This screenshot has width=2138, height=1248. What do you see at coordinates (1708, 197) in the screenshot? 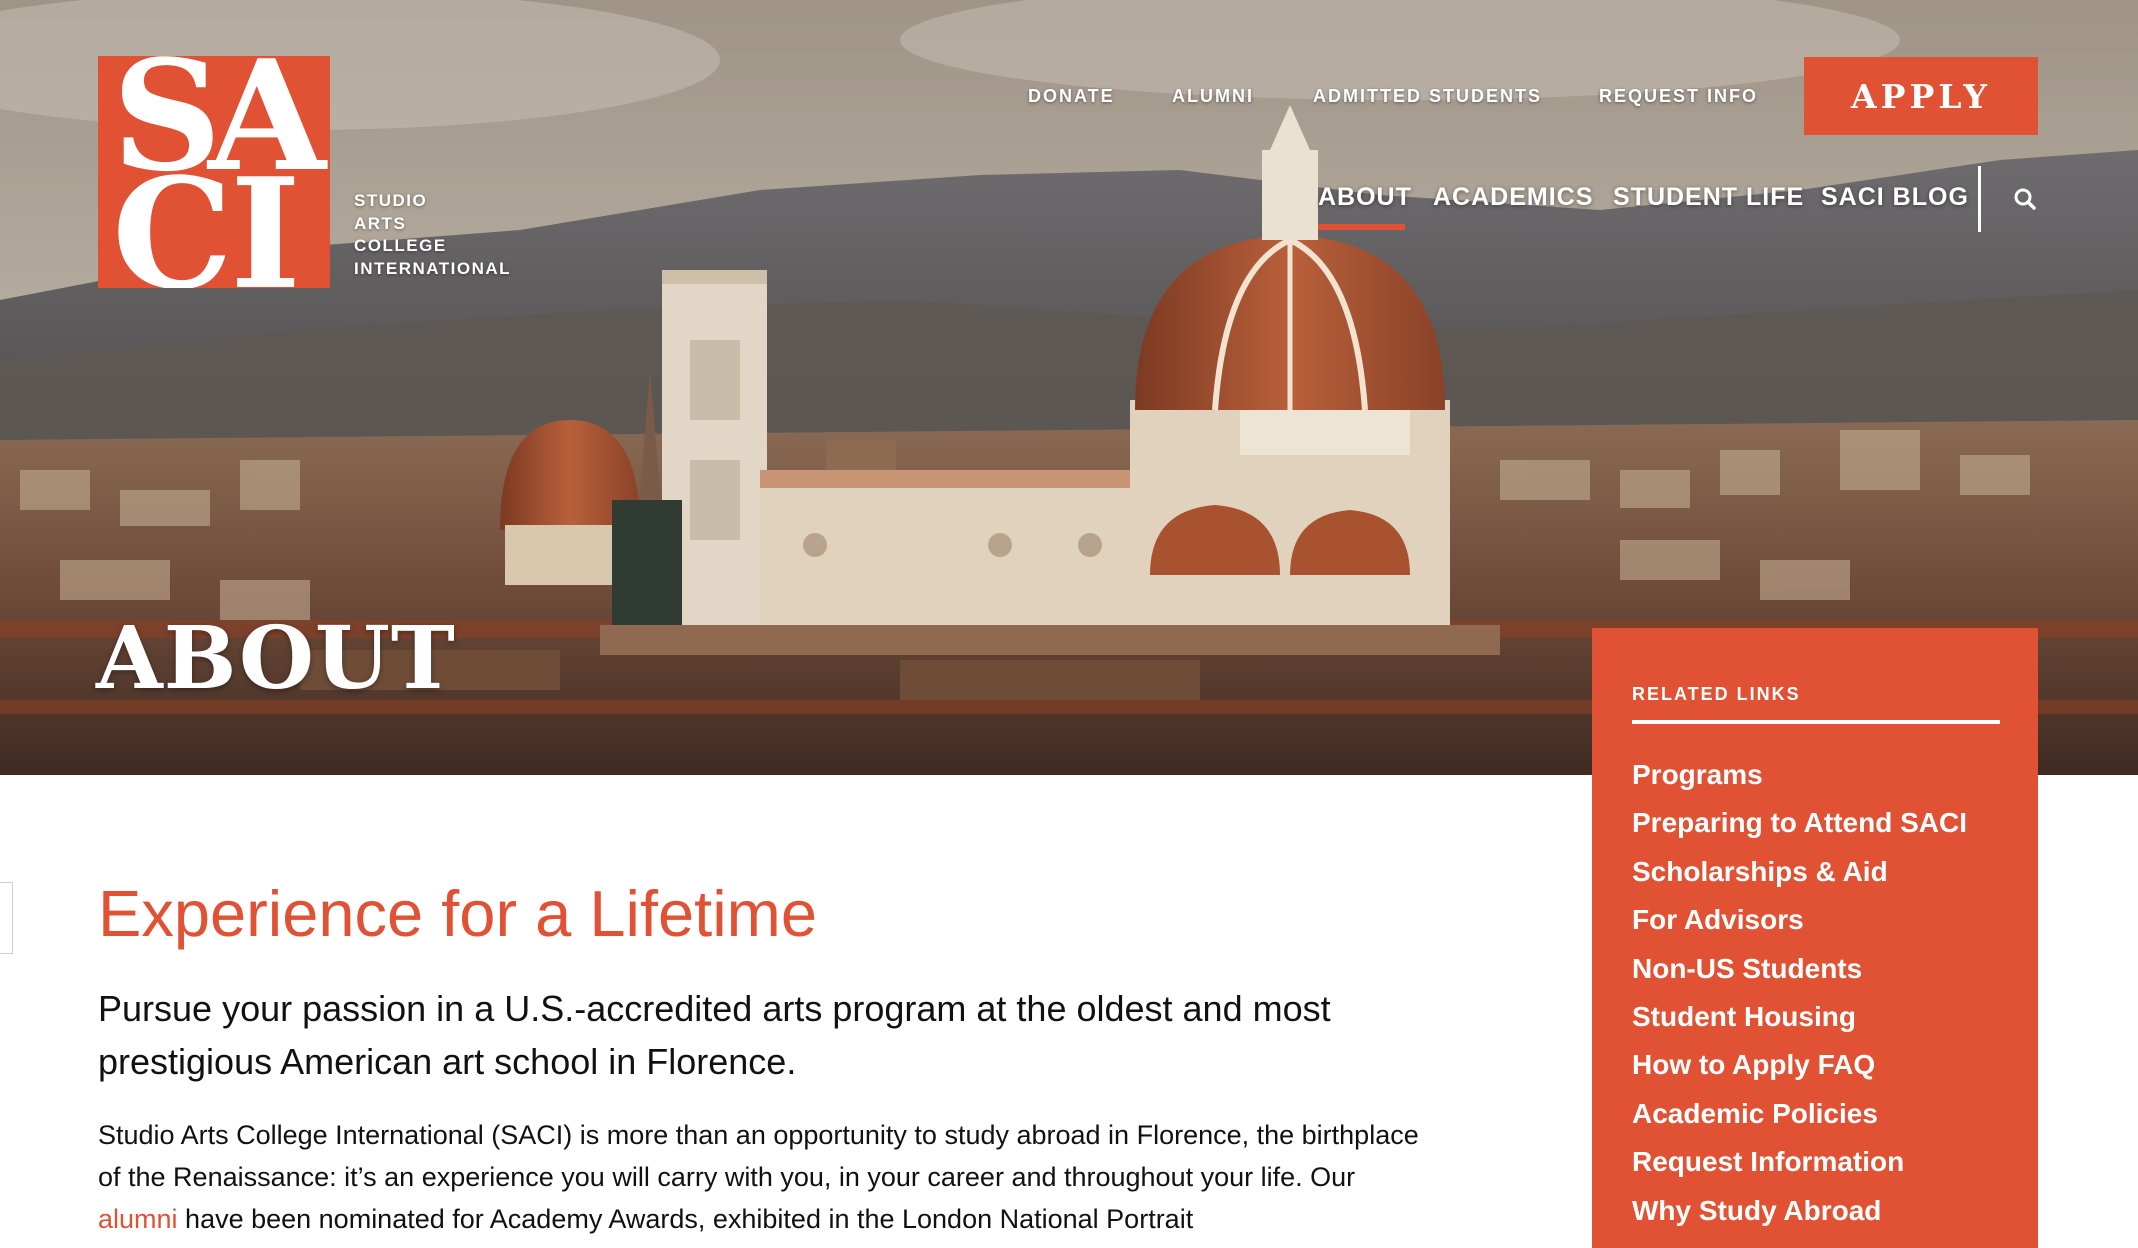
I see `nav-student-life: STUDENT LIFE` at bounding box center [1708, 197].